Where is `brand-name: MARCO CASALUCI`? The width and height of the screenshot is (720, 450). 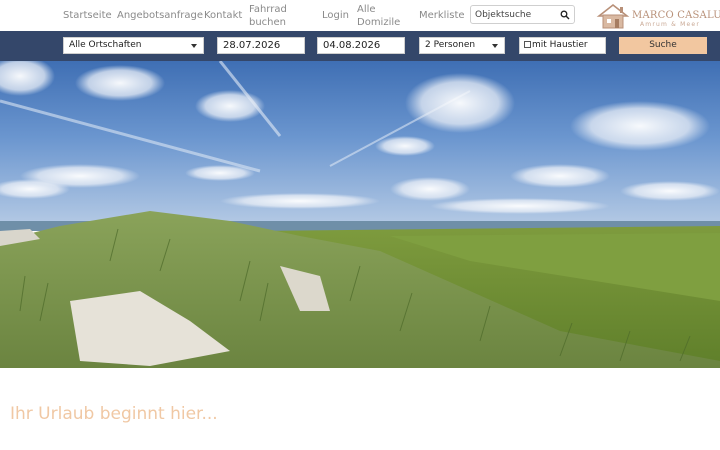
brand-name: MARCO CASALUCI is located at coordinates (676, 15).